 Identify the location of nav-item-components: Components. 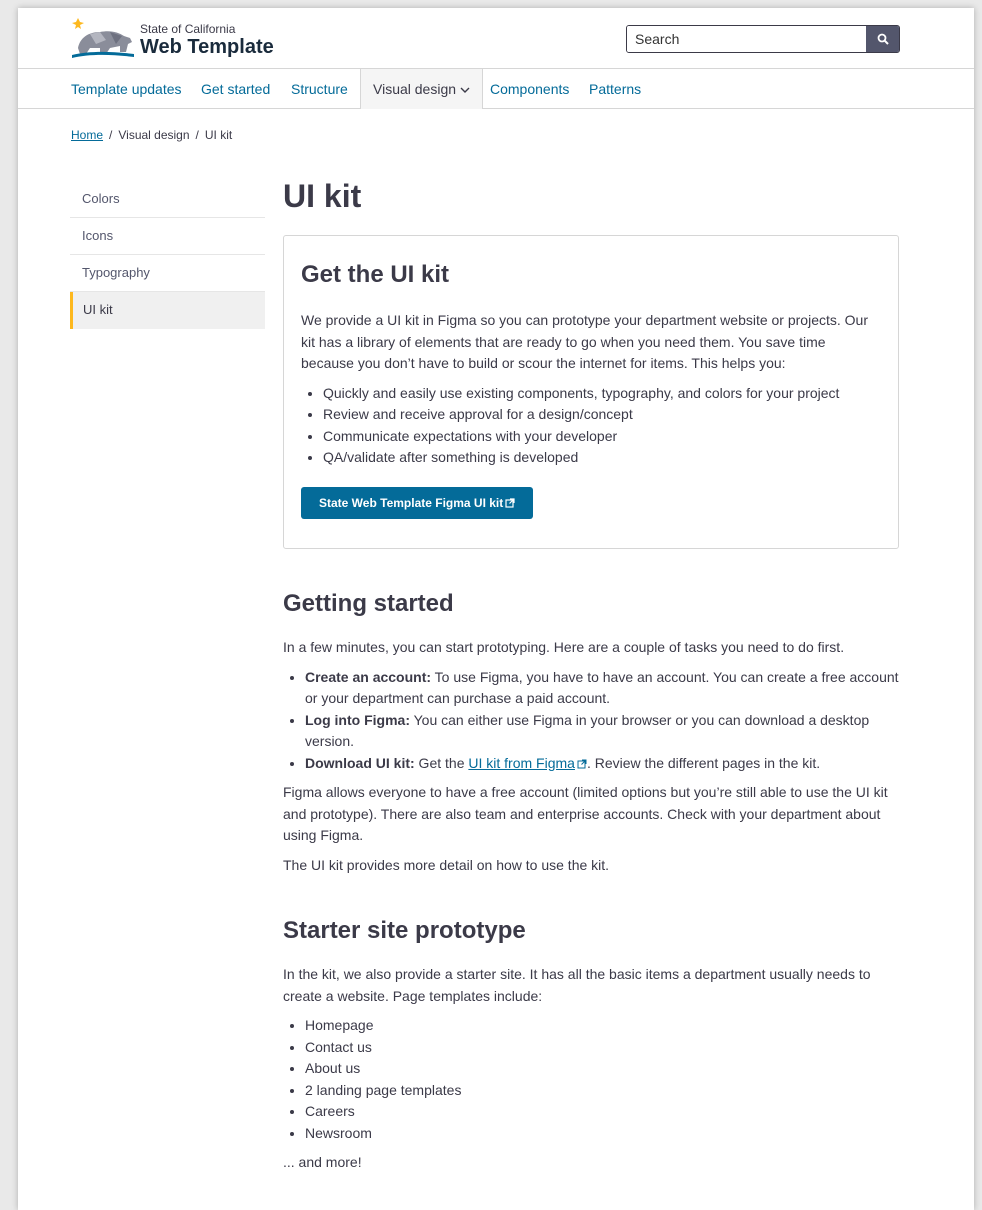
(529, 89).